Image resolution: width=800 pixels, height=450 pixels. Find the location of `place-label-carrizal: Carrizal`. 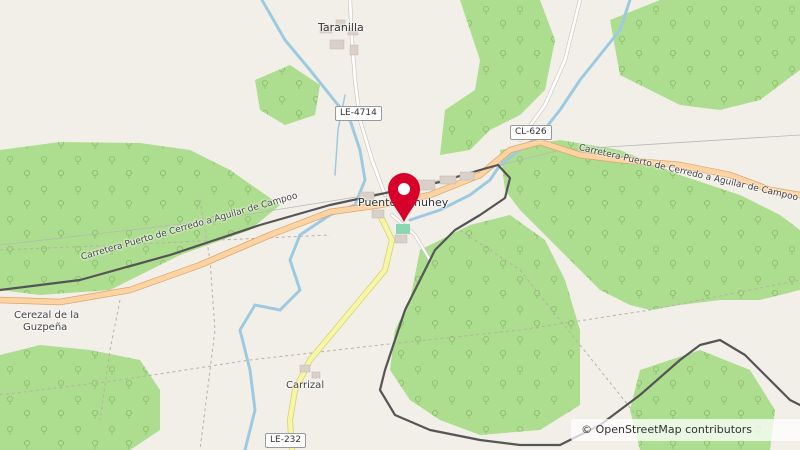

place-label-carrizal: Carrizal is located at coordinates (305, 385).